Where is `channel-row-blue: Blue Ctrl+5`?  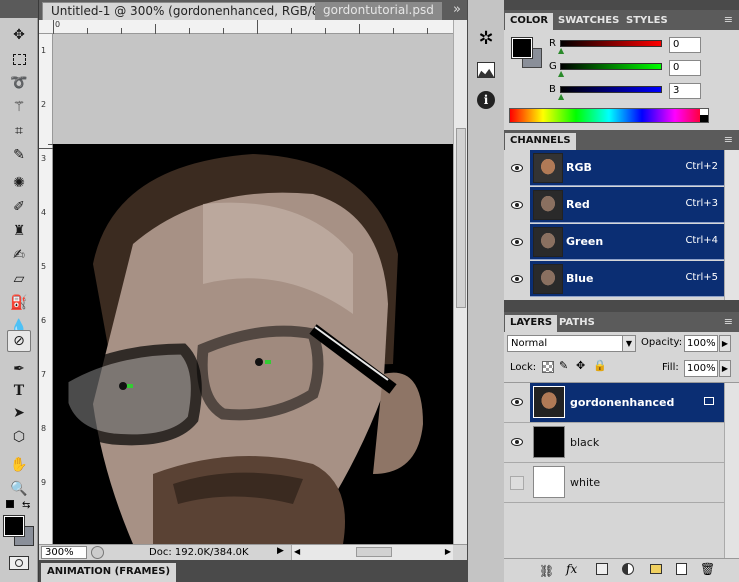 channel-row-blue: Blue Ctrl+5 is located at coordinates (621, 279).